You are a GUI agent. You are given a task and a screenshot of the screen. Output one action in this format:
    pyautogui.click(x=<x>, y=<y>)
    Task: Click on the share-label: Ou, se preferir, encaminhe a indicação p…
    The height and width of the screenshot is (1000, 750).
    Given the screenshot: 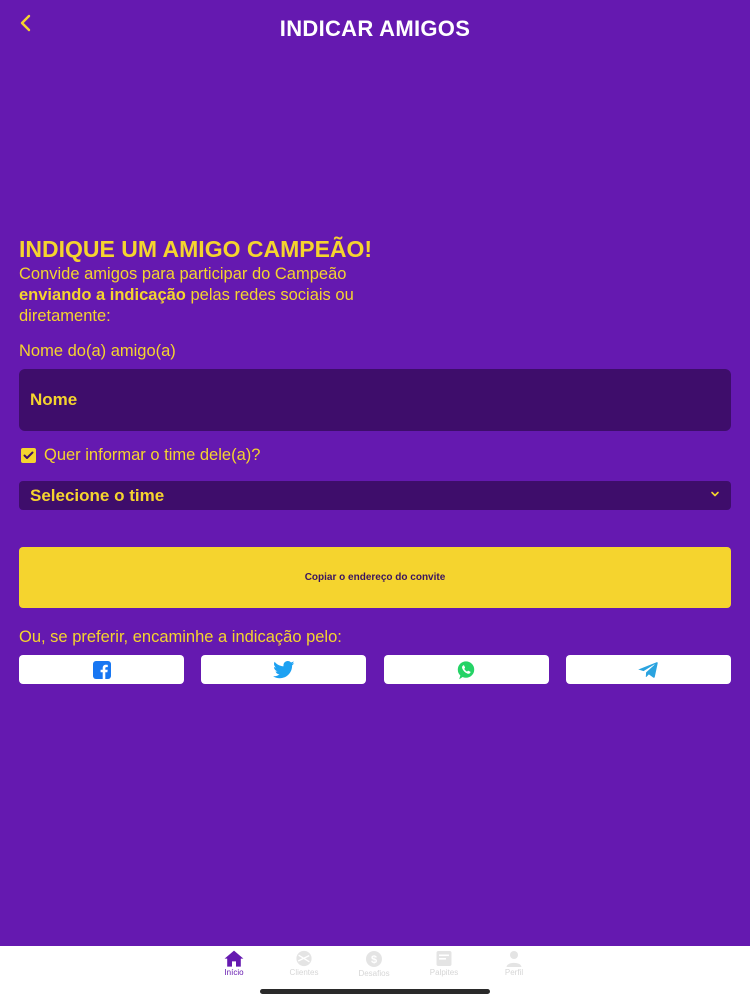 What is the action you would take?
    pyautogui.click(x=180, y=637)
    